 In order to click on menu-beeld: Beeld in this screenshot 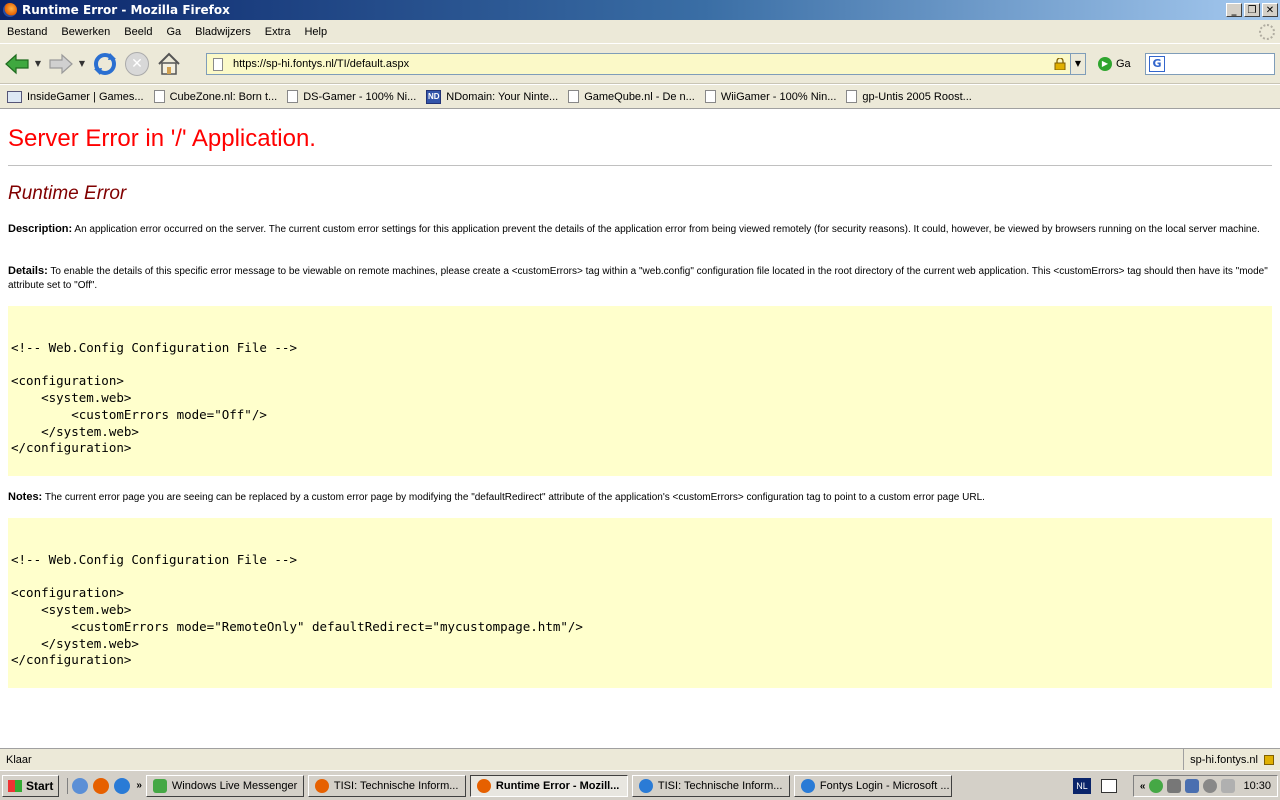, I will do `click(138, 32)`.